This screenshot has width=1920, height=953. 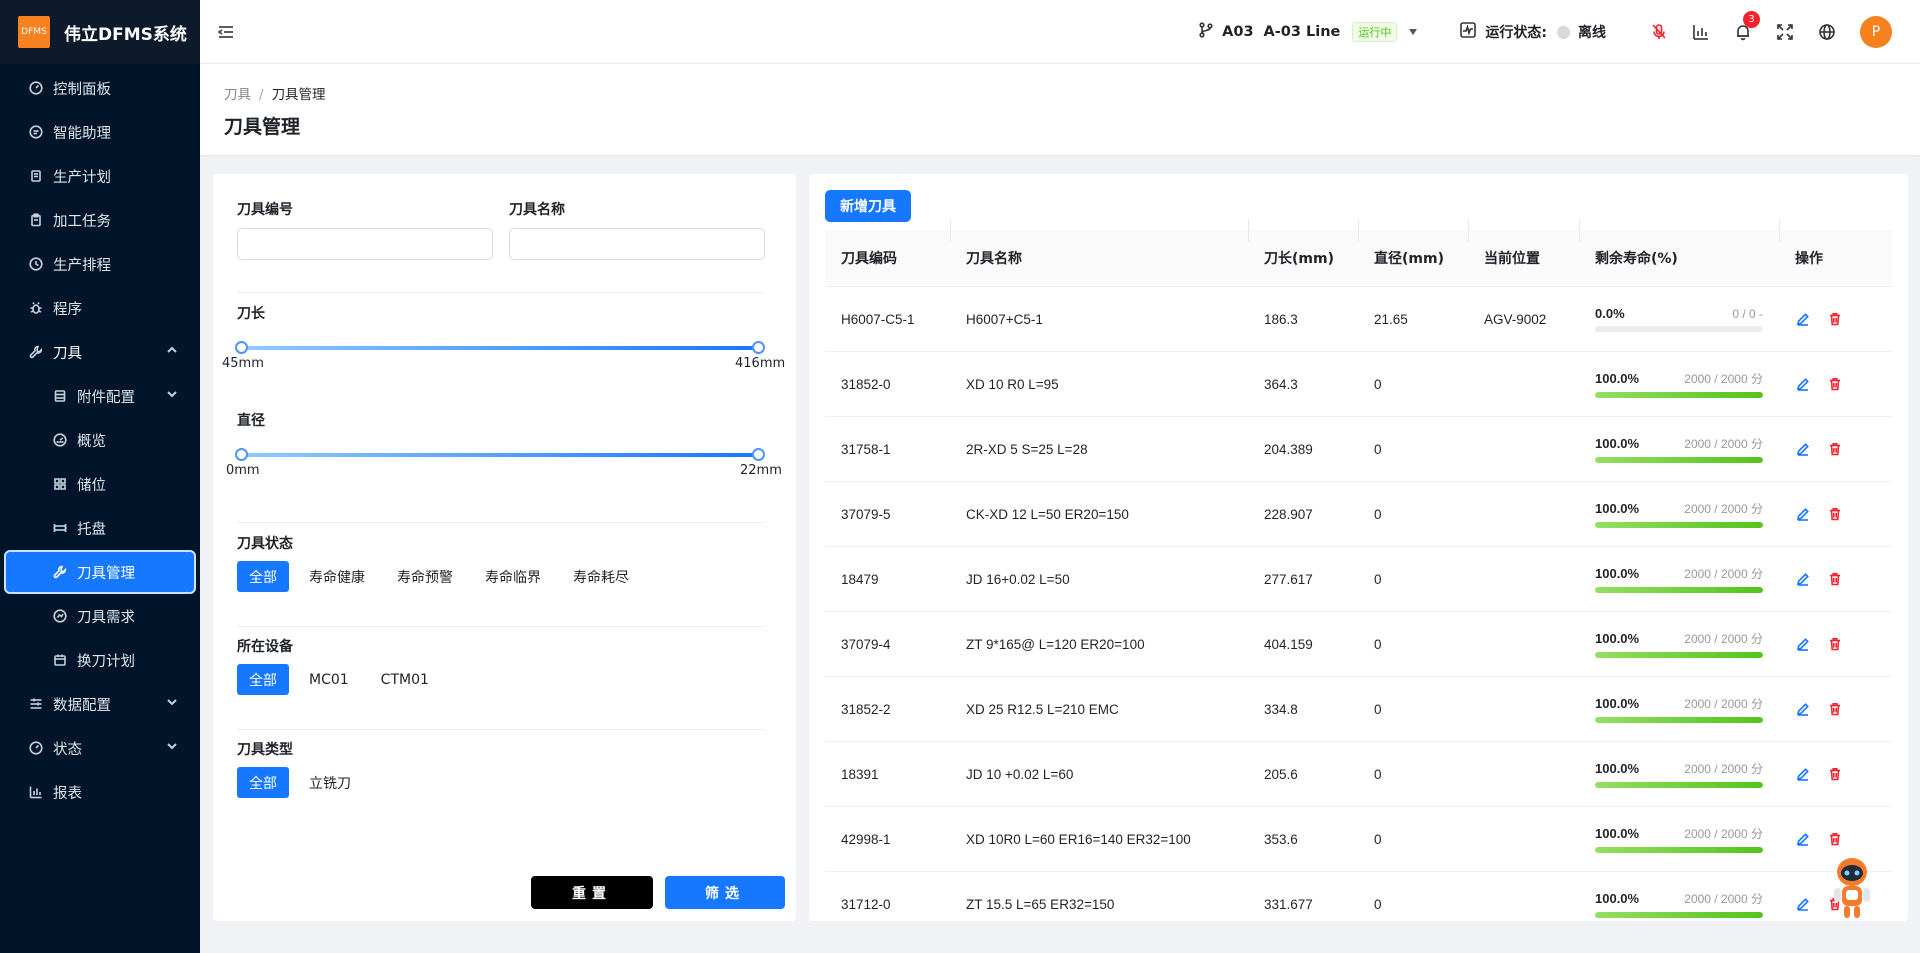 What do you see at coordinates (60, 528) in the screenshot?
I see `pallet-icon` at bounding box center [60, 528].